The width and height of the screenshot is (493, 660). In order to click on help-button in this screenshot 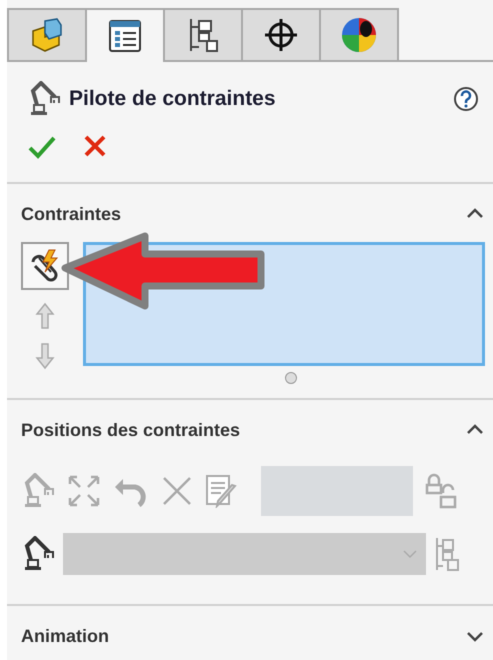, I will do `click(466, 99)`.